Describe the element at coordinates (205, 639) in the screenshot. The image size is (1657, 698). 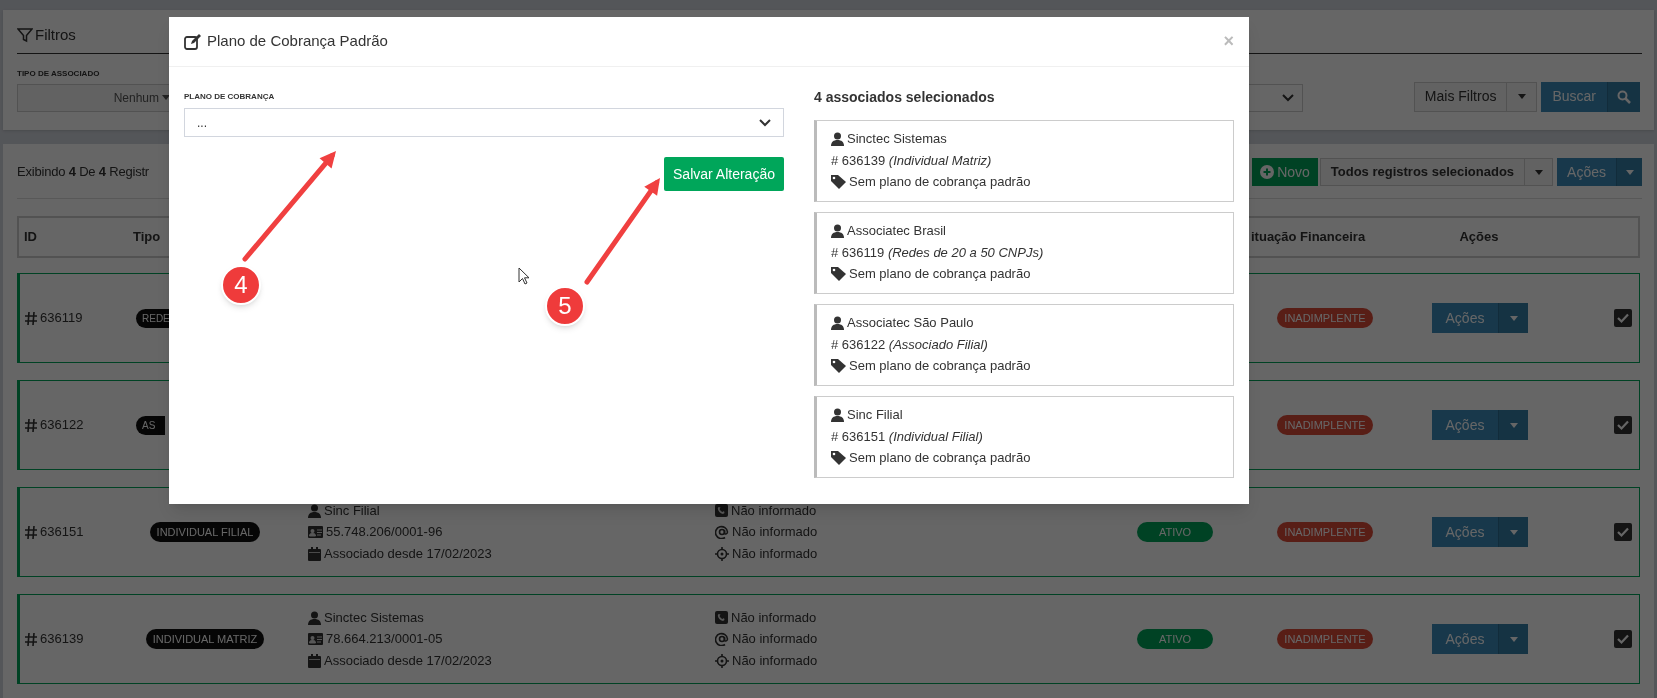
I see `type-tag: INDIVIDUAL MATRIZ` at that location.